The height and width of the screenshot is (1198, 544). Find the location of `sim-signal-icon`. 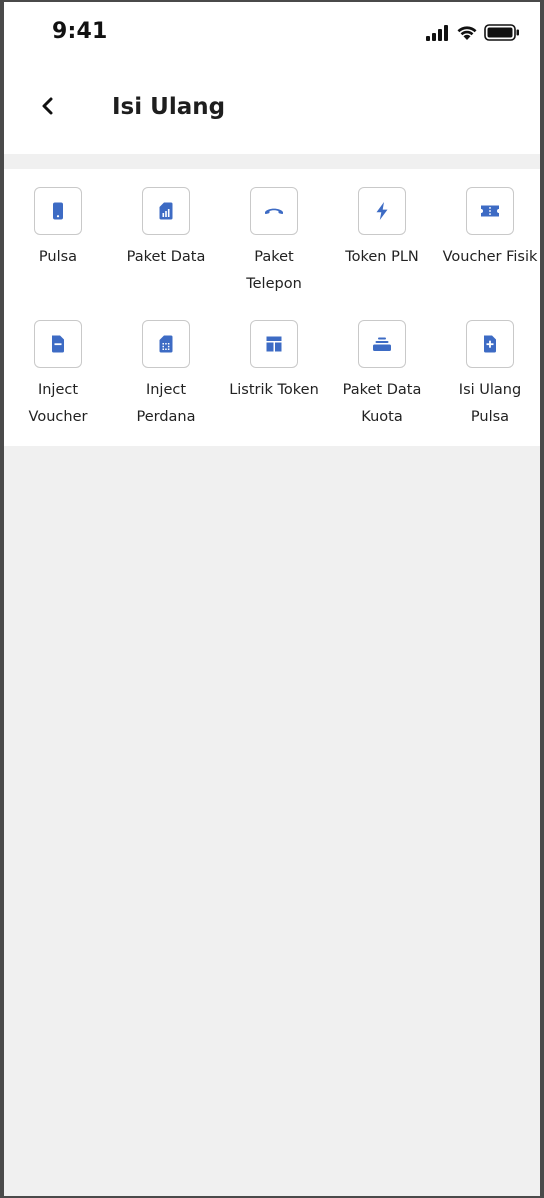

sim-signal-icon is located at coordinates (166, 211).